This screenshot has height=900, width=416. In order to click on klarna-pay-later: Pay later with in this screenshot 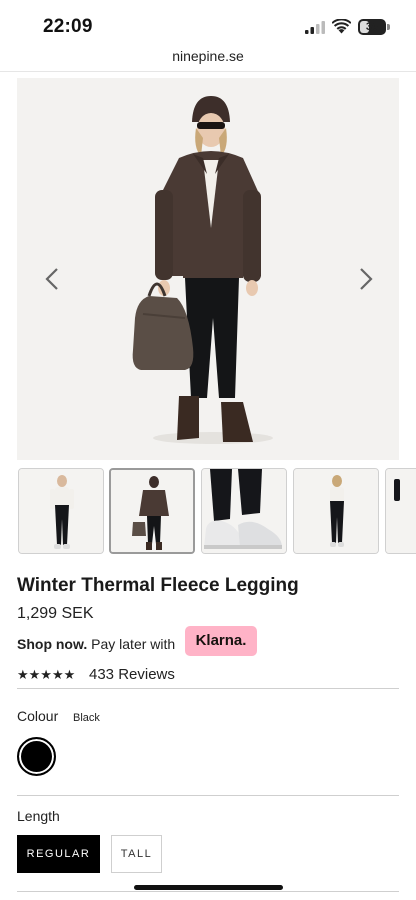, I will do `click(133, 644)`.